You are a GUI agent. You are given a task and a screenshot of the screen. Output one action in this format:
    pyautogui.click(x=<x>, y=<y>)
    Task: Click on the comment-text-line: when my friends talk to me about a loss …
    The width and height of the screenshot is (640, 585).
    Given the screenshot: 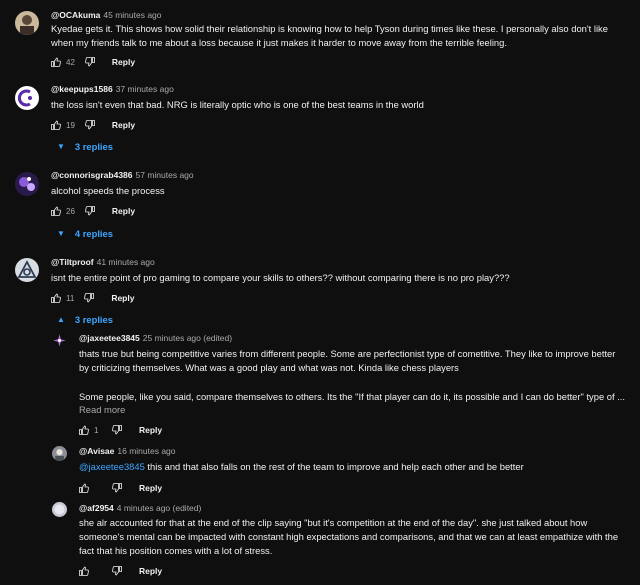 What is the action you would take?
    pyautogui.click(x=279, y=42)
    